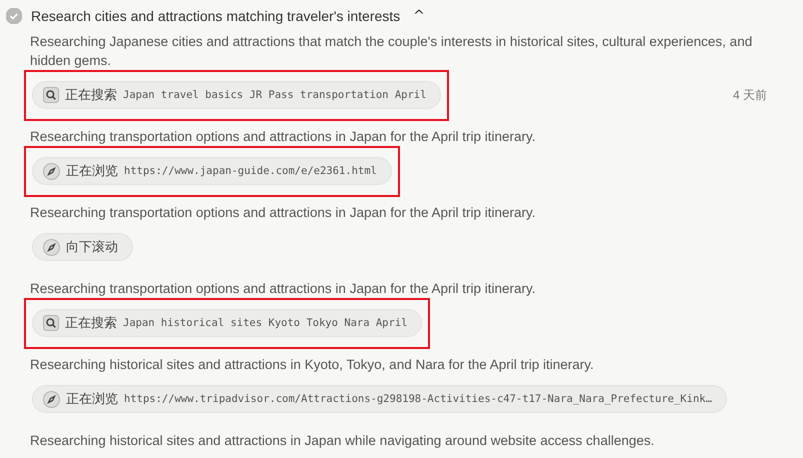  What do you see at coordinates (419, 16) in the screenshot?
I see `collapse-toggle: ^` at bounding box center [419, 16].